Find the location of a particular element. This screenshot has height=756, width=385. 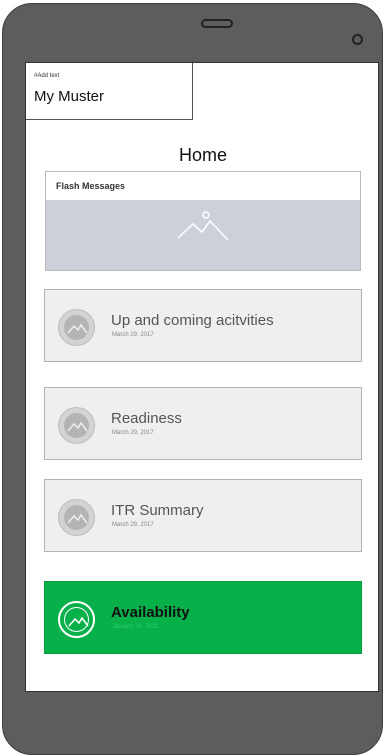

card-upcoming-activities: Up and coming acitvities March 29, 2017 is located at coordinates (203, 325).